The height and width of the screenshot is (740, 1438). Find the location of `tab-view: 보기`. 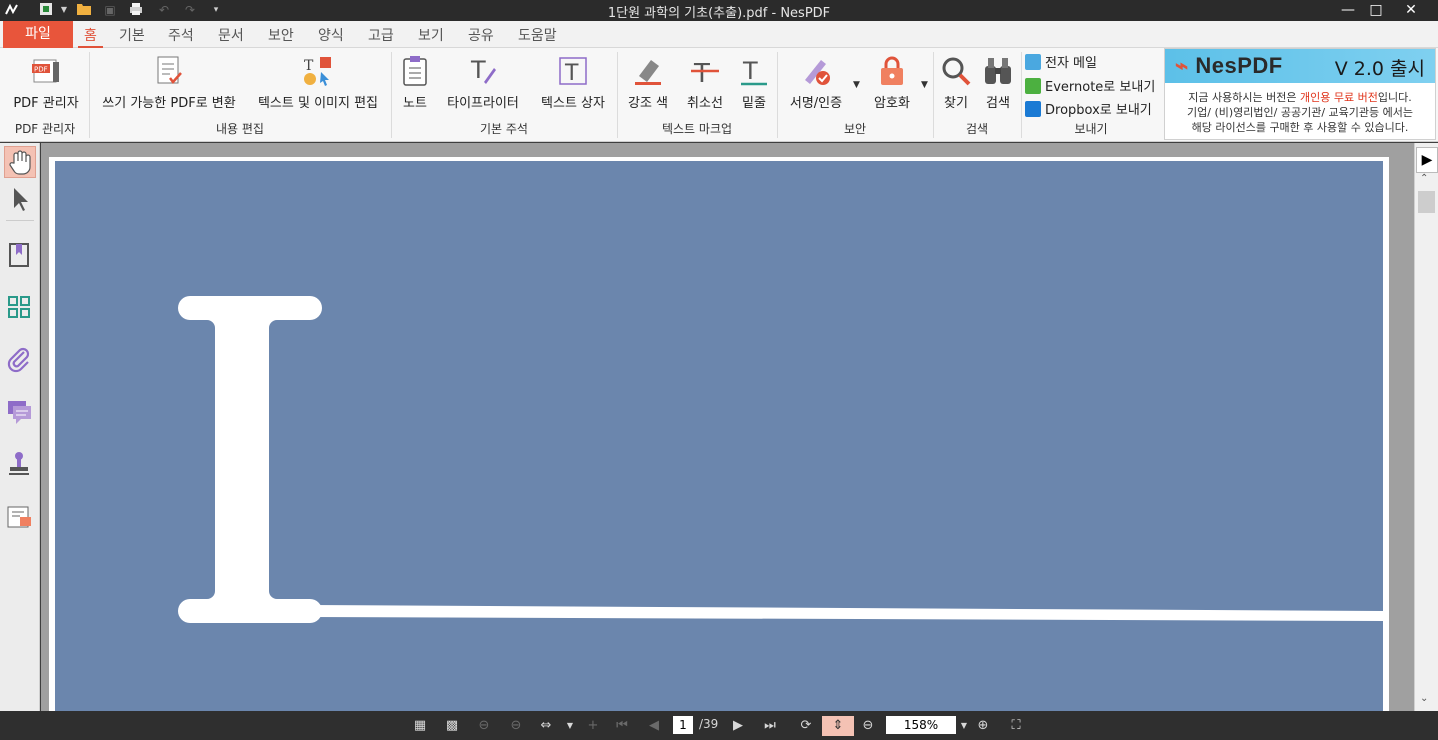

tab-view: 보기 is located at coordinates (431, 35).